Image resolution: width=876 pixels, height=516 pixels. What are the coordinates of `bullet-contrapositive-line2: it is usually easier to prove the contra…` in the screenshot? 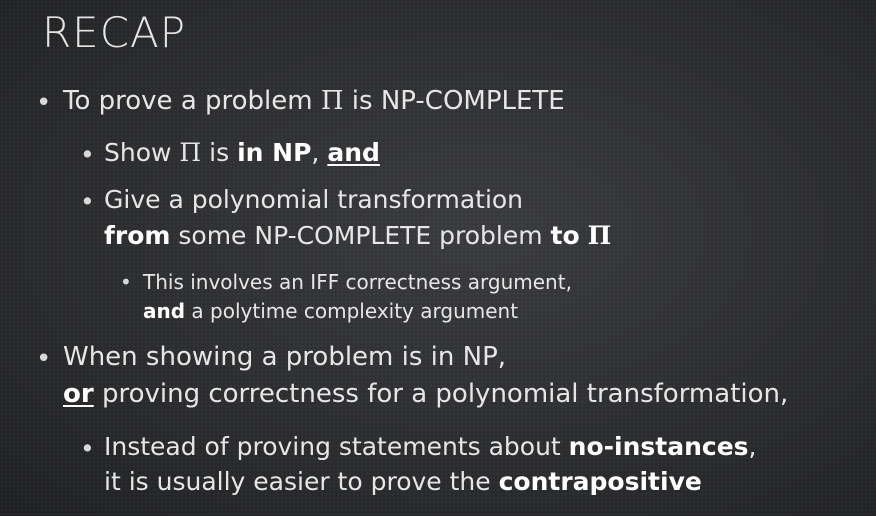 It's located at (403, 481).